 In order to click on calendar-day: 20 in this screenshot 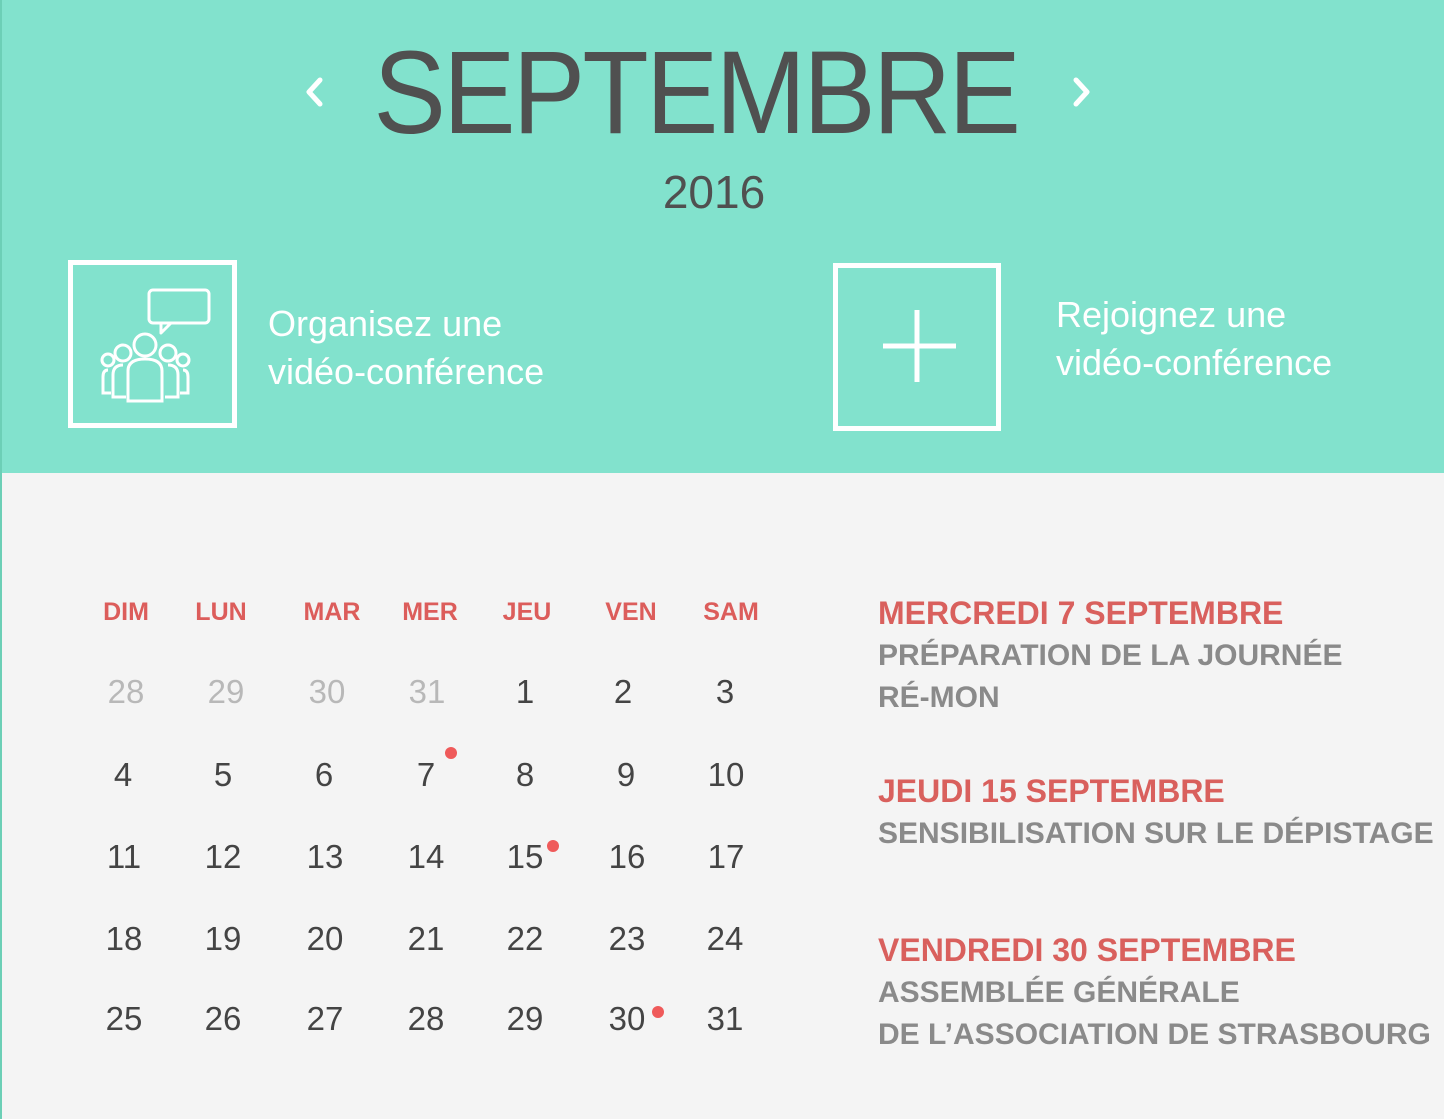, I will do `click(325, 939)`.